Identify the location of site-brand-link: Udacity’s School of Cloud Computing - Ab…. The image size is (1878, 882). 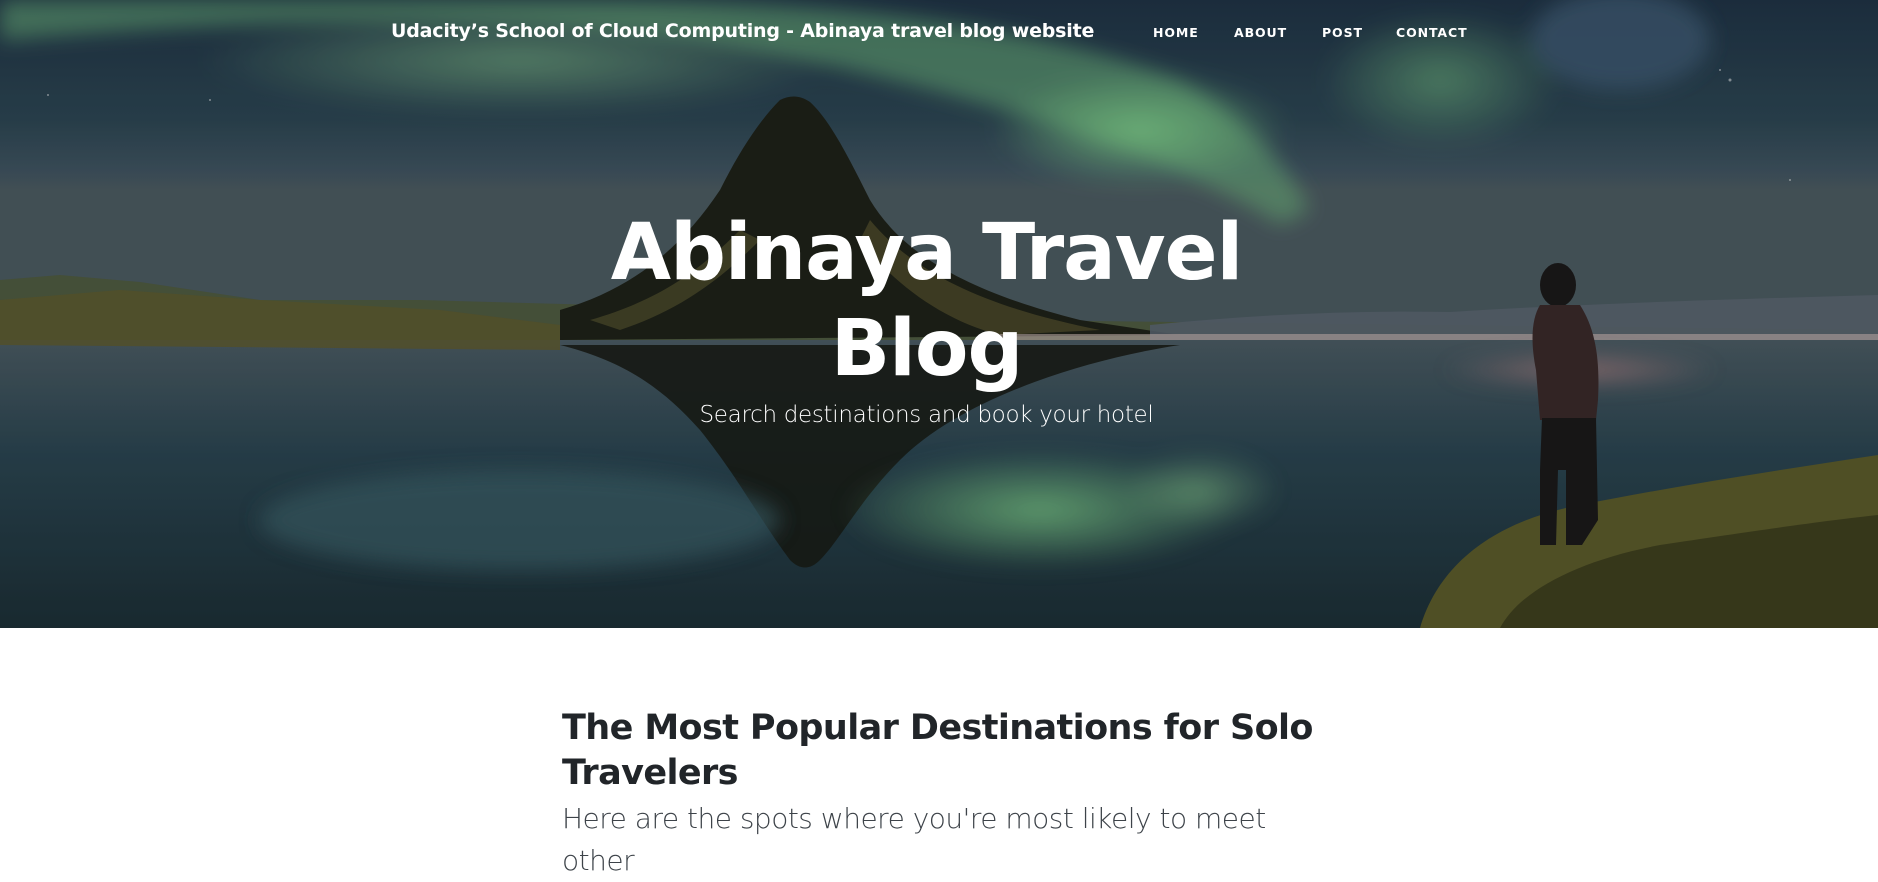
(742, 31).